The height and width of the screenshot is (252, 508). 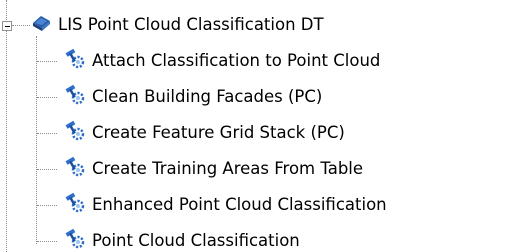 I want to click on tree-connector-parent, so click(x=6, y=10).